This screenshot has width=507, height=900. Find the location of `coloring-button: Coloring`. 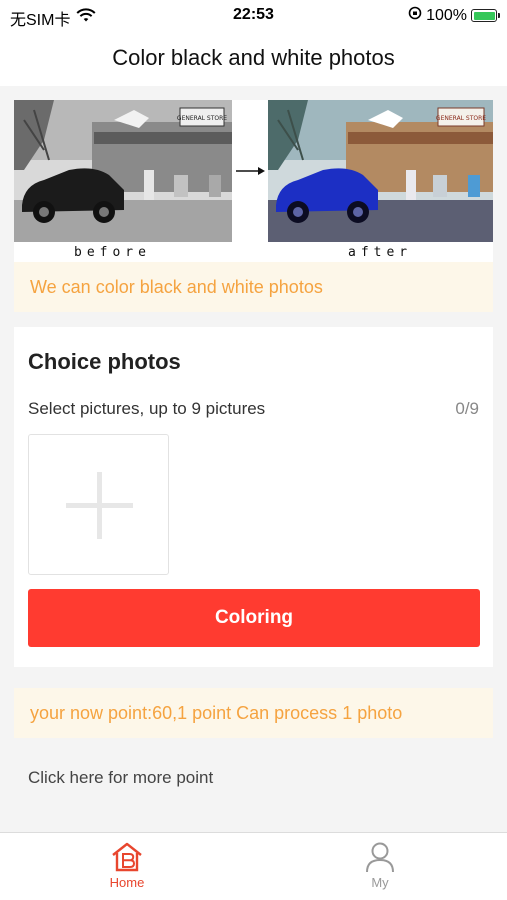

coloring-button: Coloring is located at coordinates (254, 618).